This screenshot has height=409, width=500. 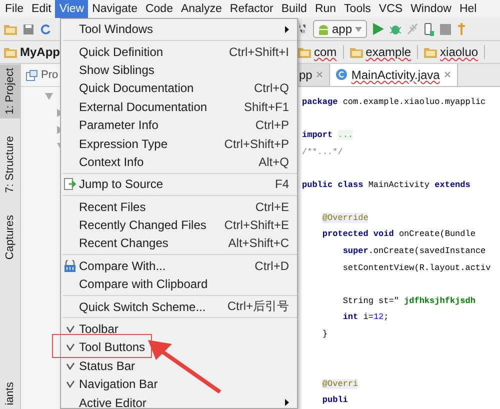 I want to click on code-line: /**...*/, so click(x=323, y=152).